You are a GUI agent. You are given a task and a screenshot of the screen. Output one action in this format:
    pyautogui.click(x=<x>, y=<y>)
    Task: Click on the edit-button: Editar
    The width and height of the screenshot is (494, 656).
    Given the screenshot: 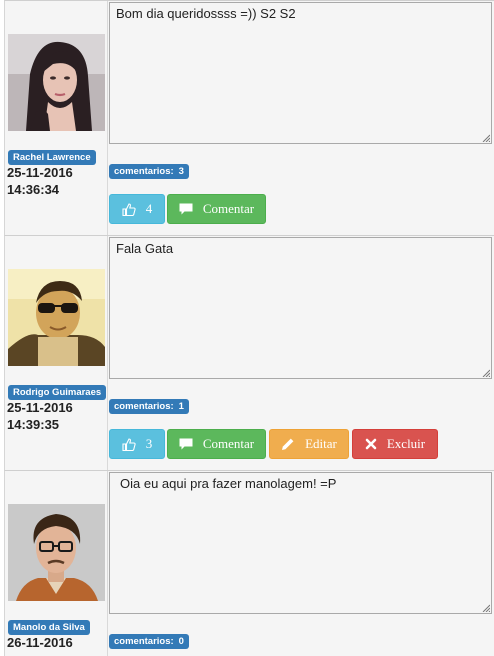 What is the action you would take?
    pyautogui.click(x=309, y=444)
    